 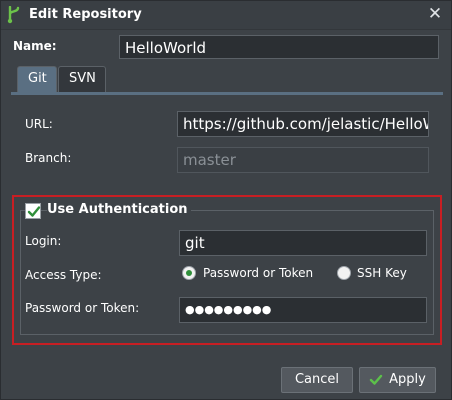 What do you see at coordinates (435, 14) in the screenshot?
I see `close-icon: ✕` at bounding box center [435, 14].